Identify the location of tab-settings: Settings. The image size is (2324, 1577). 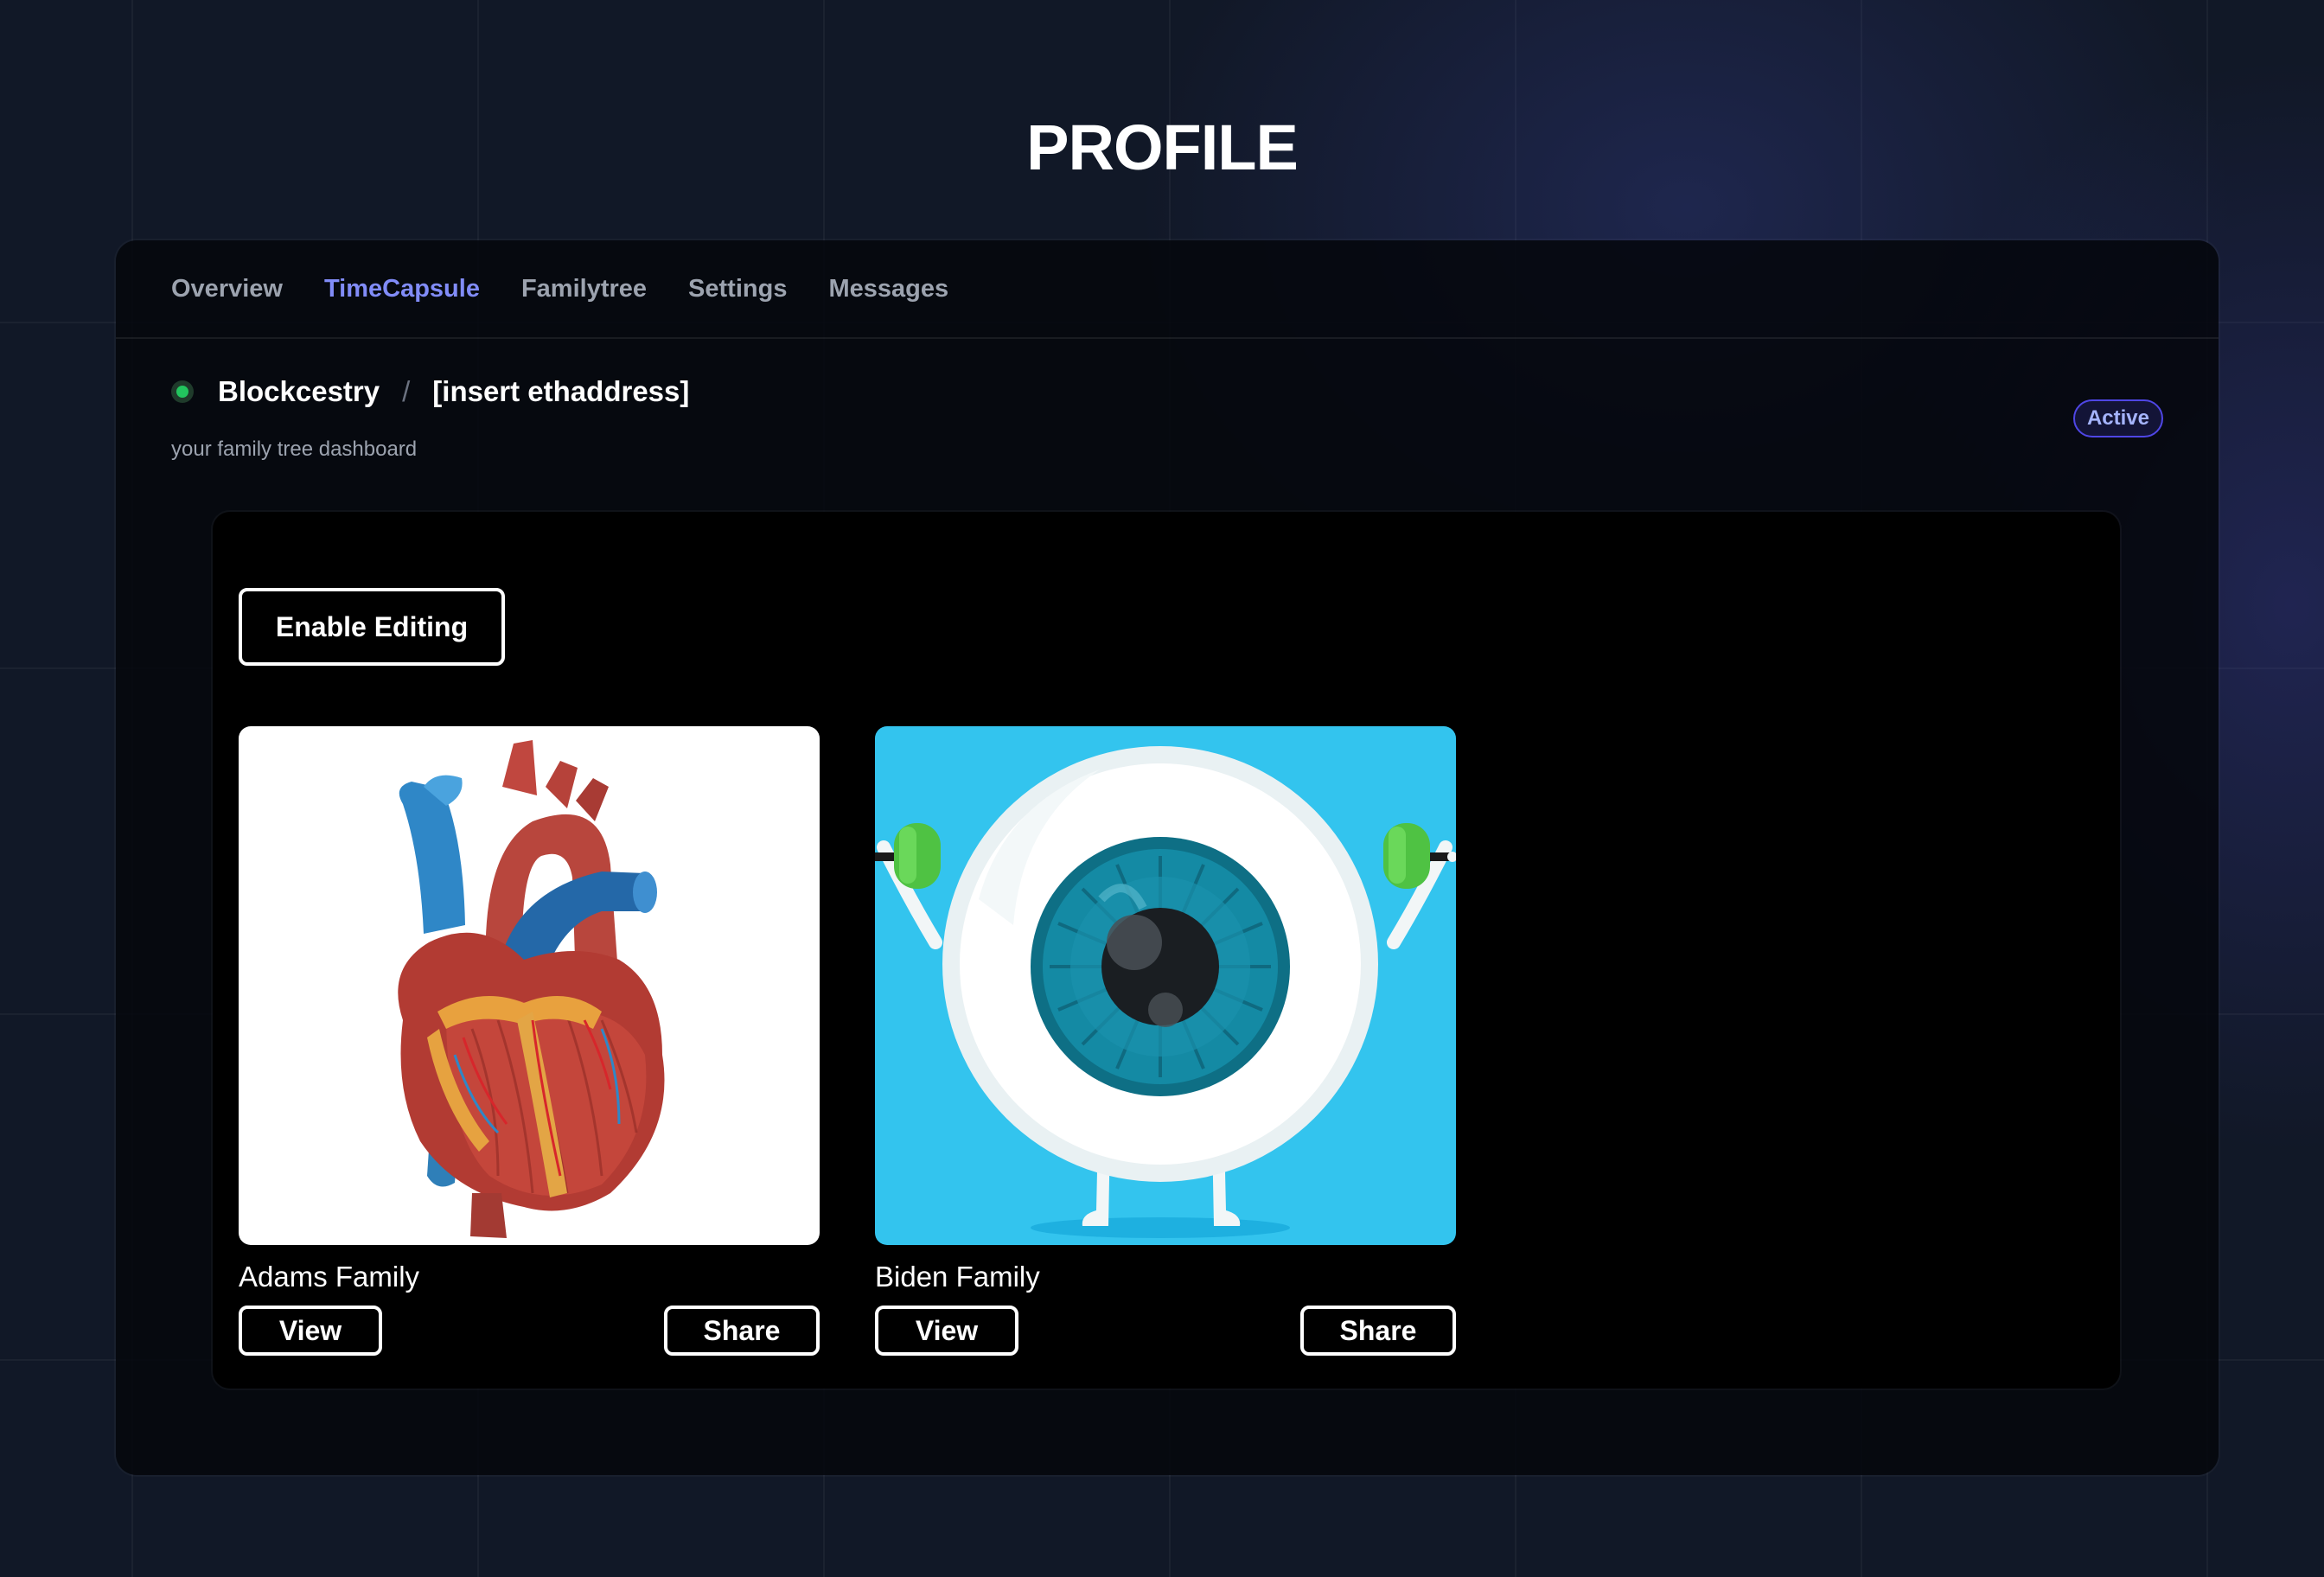
(737, 289).